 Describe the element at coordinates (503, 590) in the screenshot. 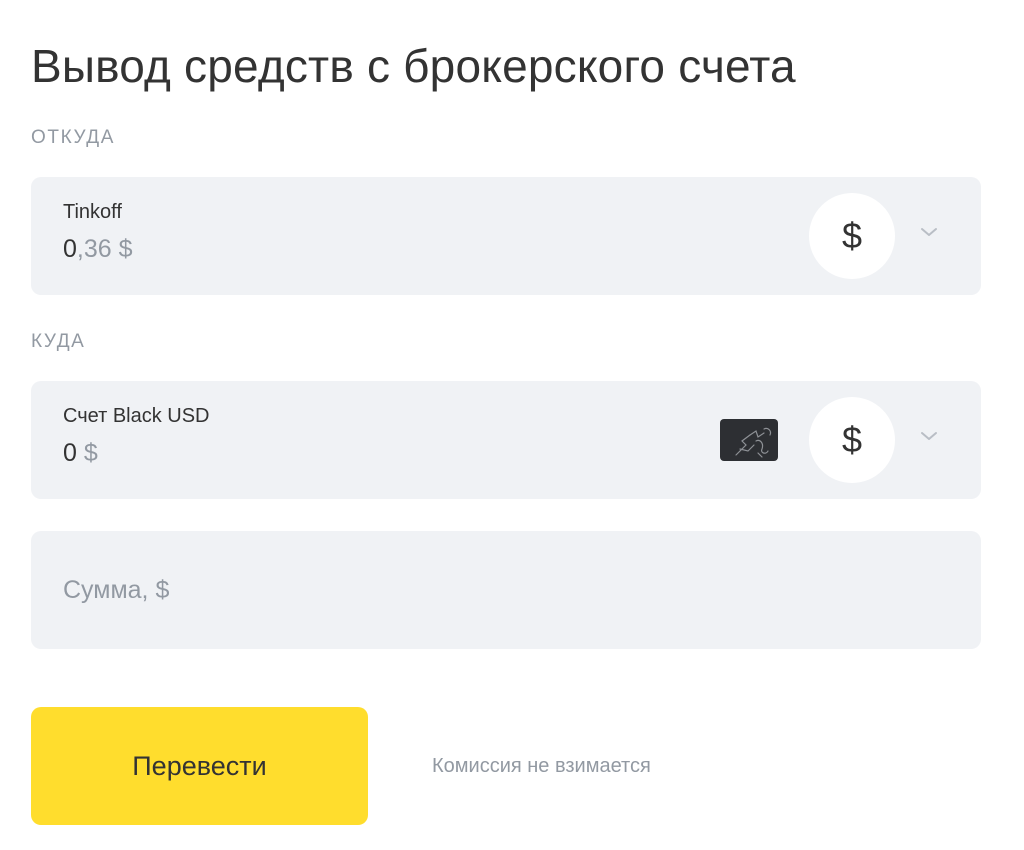

I see `amount-input` at that location.